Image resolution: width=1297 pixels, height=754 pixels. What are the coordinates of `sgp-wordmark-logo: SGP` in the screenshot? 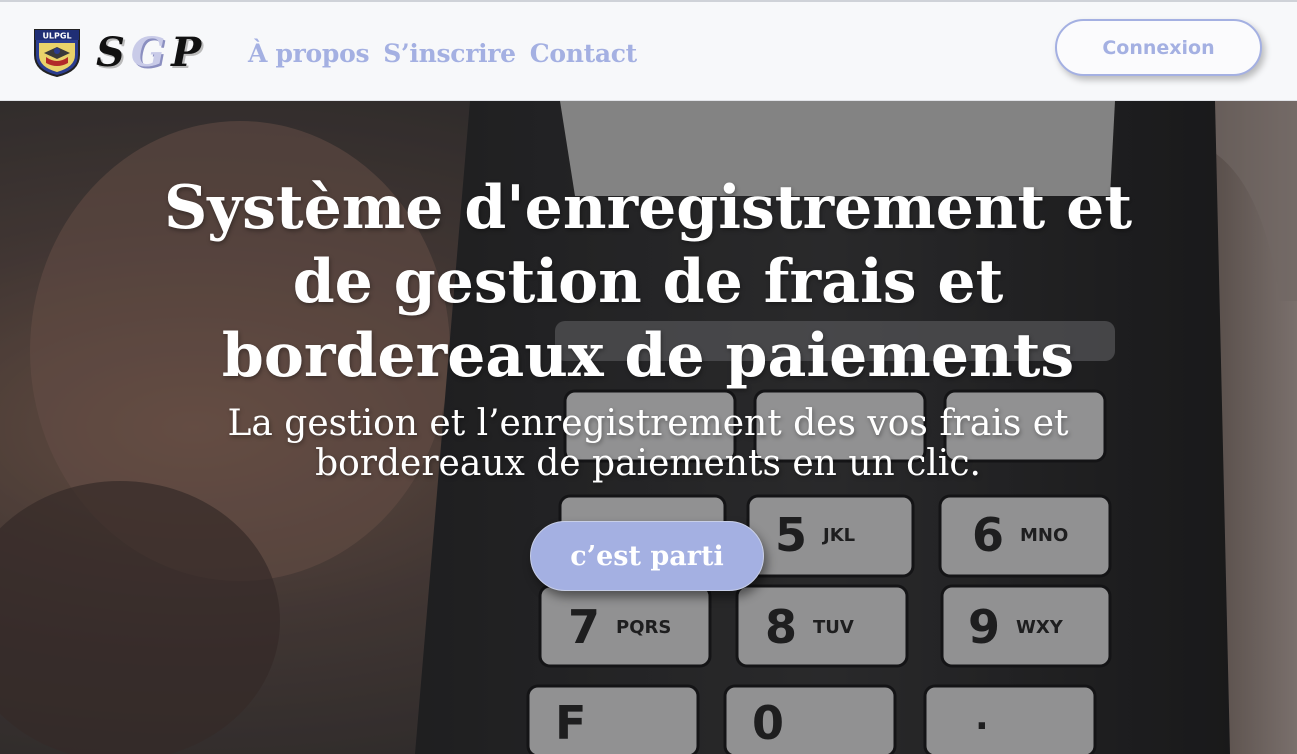 It's located at (151, 53).